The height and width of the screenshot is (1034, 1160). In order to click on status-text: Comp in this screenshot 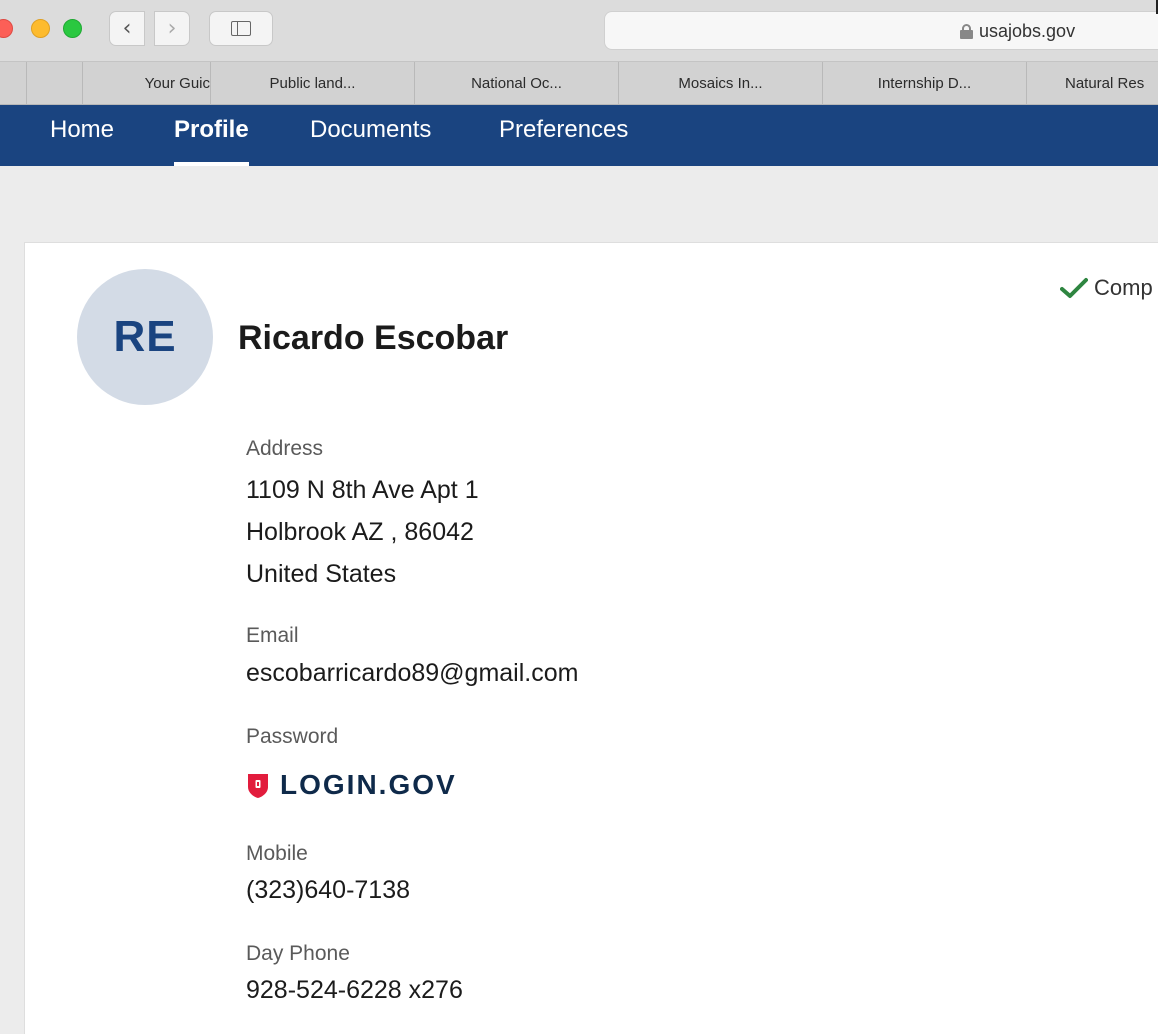, I will do `click(1123, 287)`.